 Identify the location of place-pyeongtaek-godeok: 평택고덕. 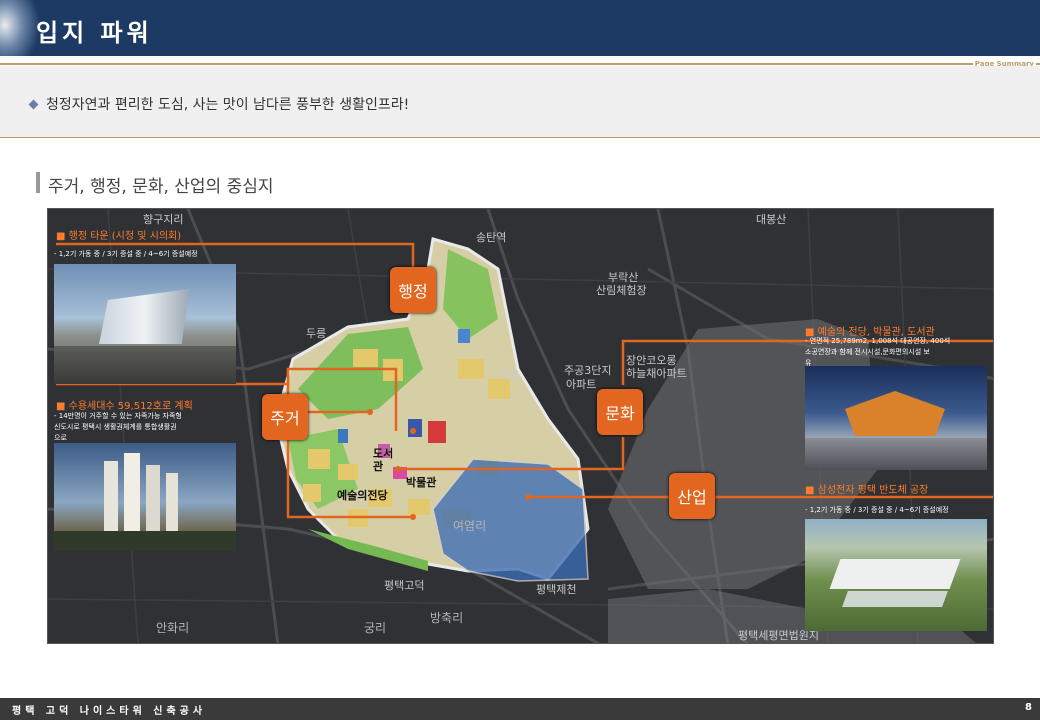
(404, 585).